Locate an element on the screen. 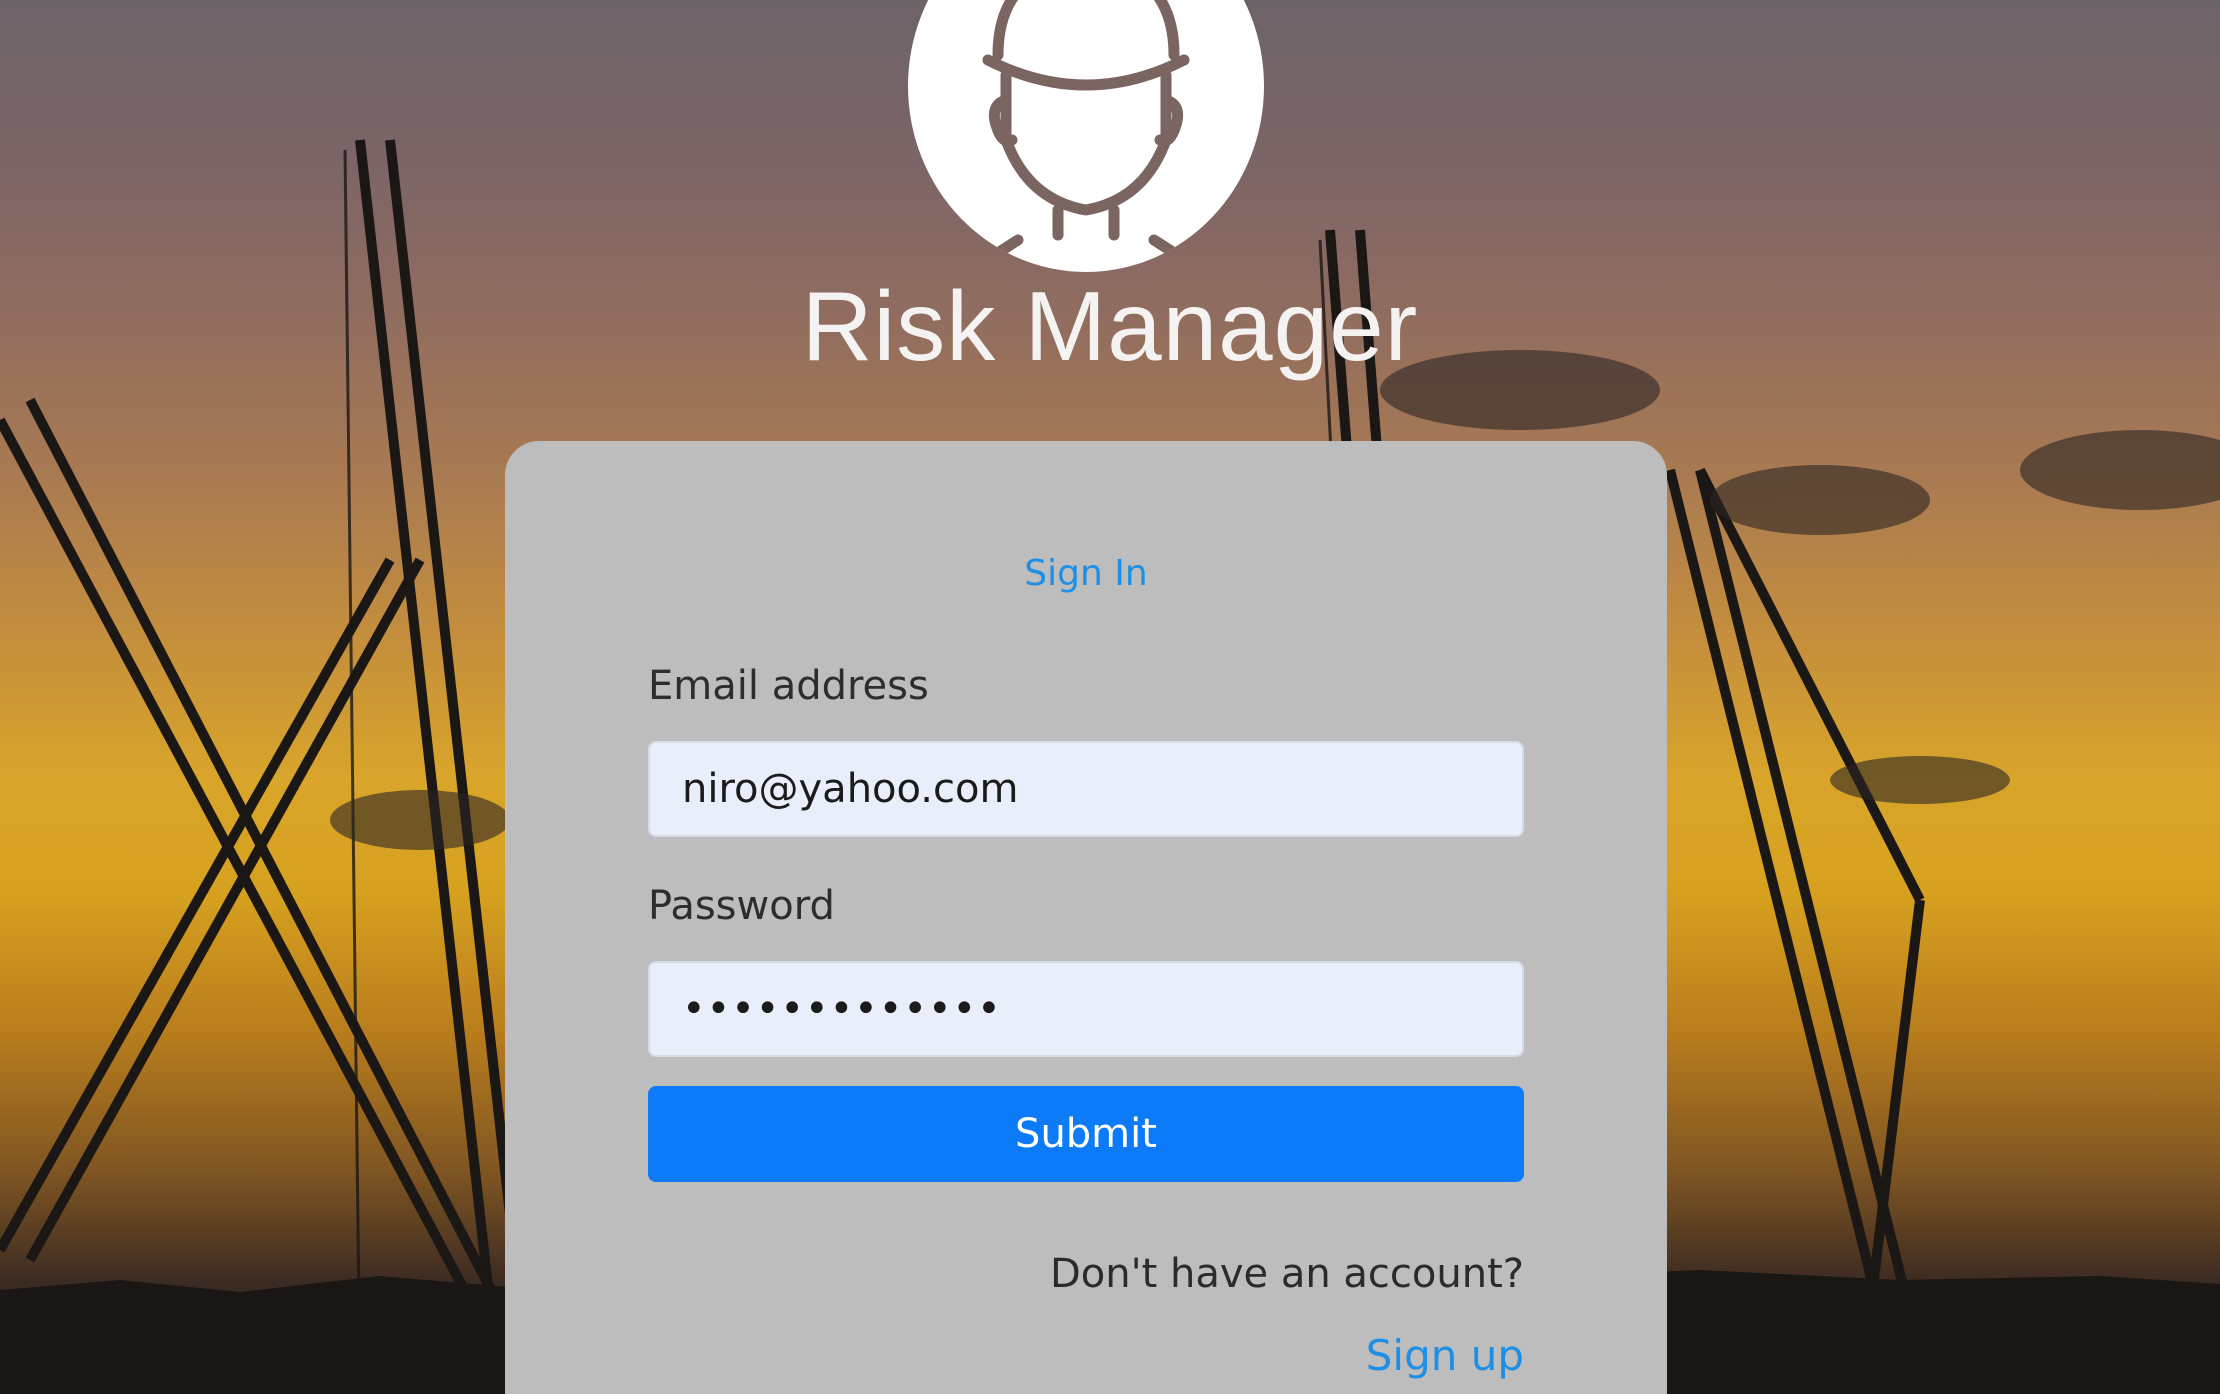  email-field: niro@yahoo.com is located at coordinates (1086, 789).